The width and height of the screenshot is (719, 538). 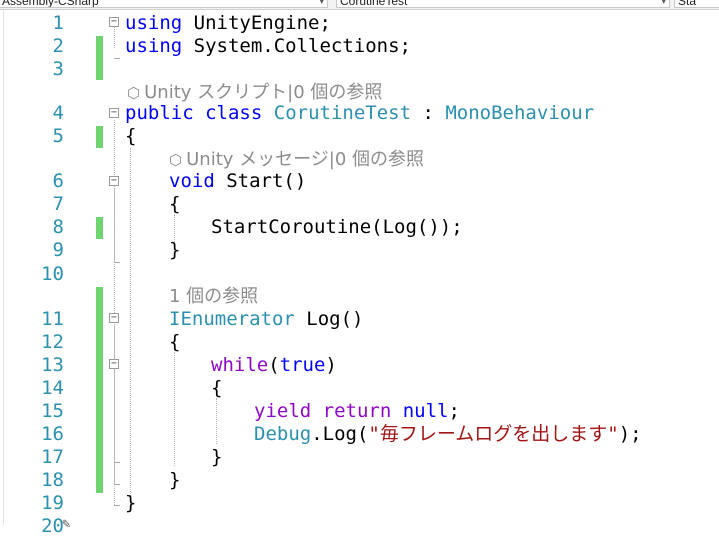 What do you see at coordinates (687, 4) in the screenshot?
I see `member-dropdown-label: Sta` at bounding box center [687, 4].